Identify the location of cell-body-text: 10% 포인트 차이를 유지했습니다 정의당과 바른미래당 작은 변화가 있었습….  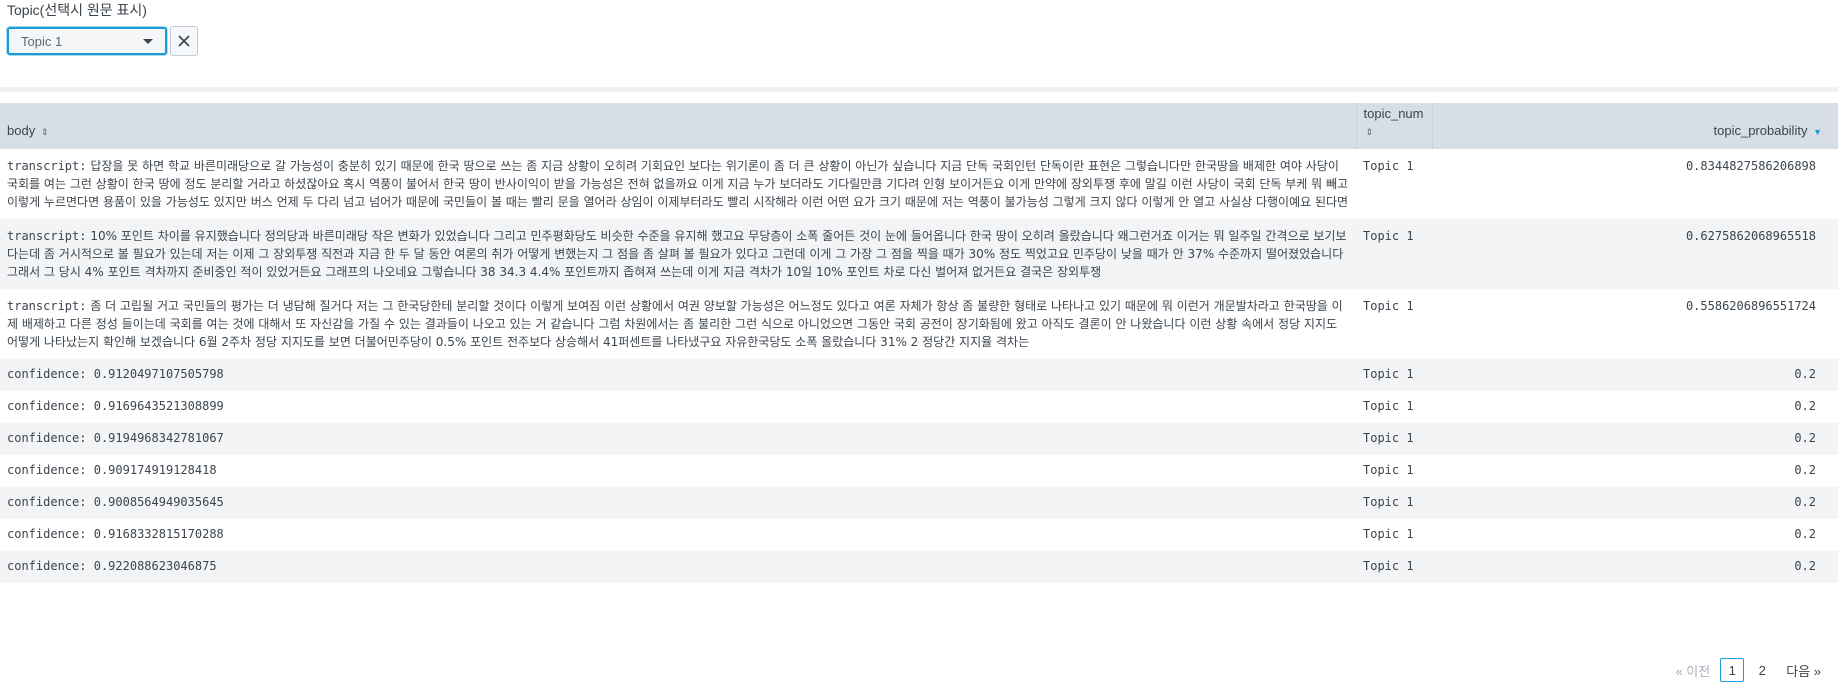
(677, 254).